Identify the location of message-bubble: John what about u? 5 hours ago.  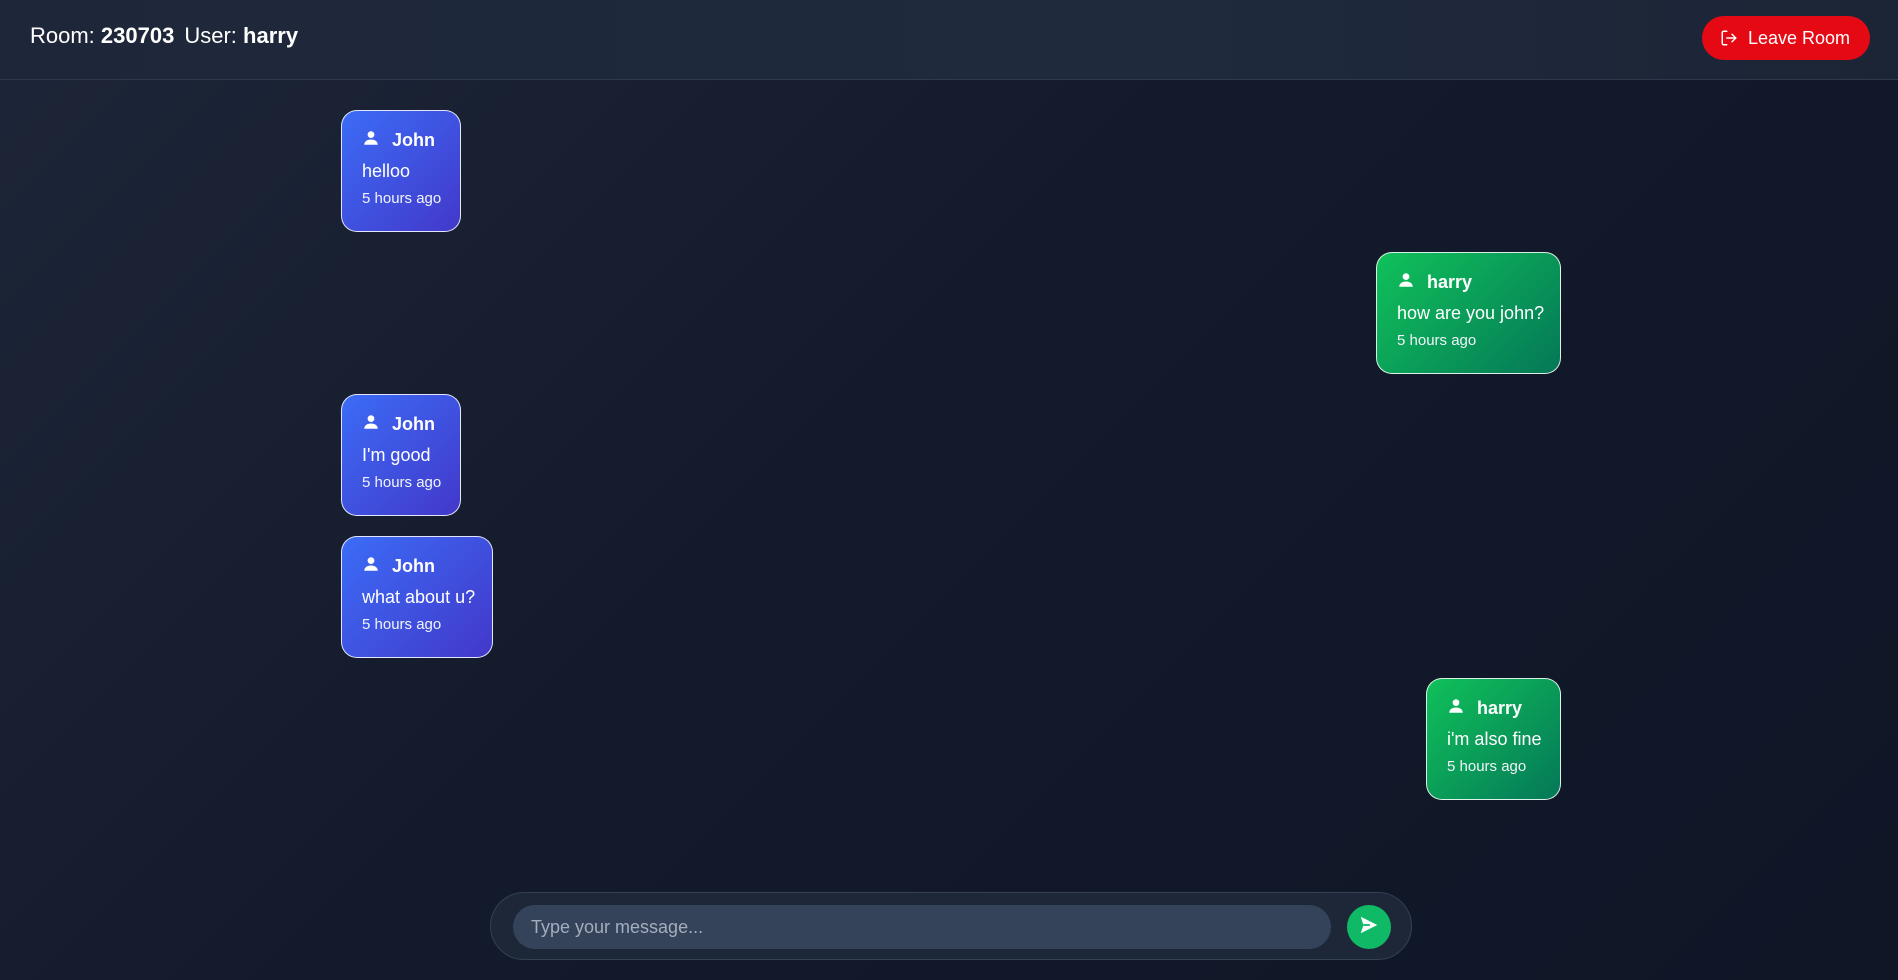
(417, 597).